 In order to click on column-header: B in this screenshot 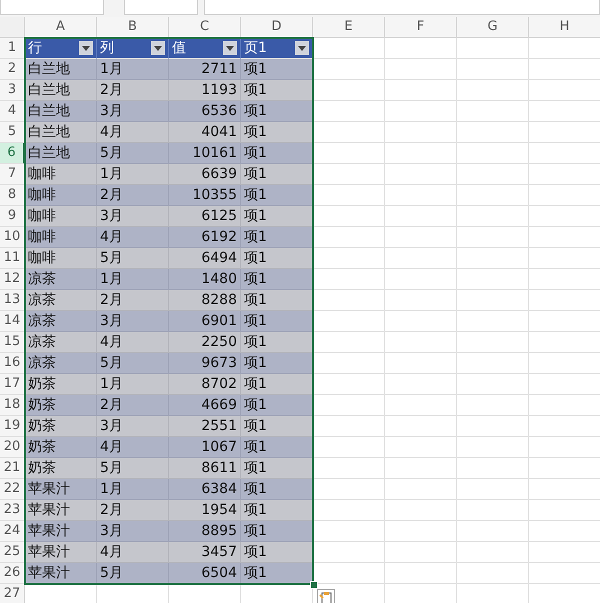, I will do `click(133, 27)`.